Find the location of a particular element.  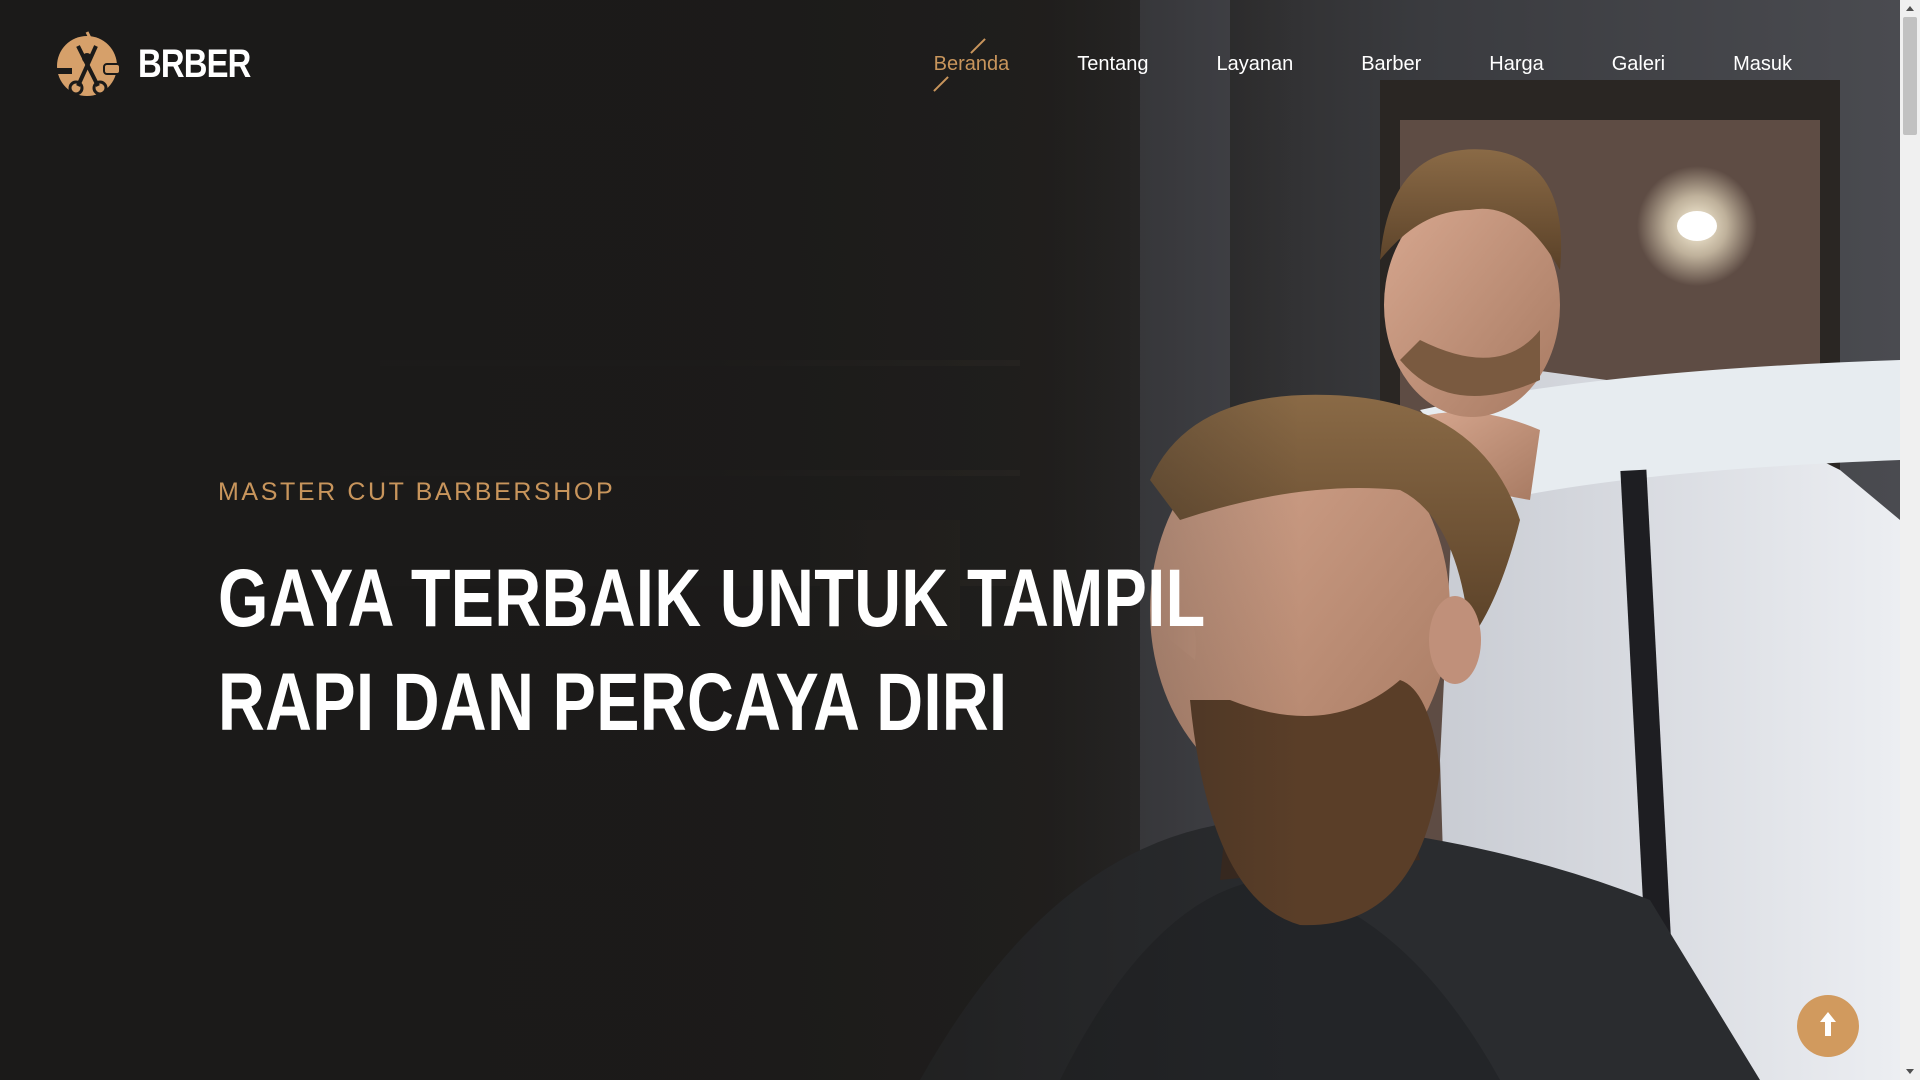

nav-item-label: Beranda is located at coordinates (971, 64).